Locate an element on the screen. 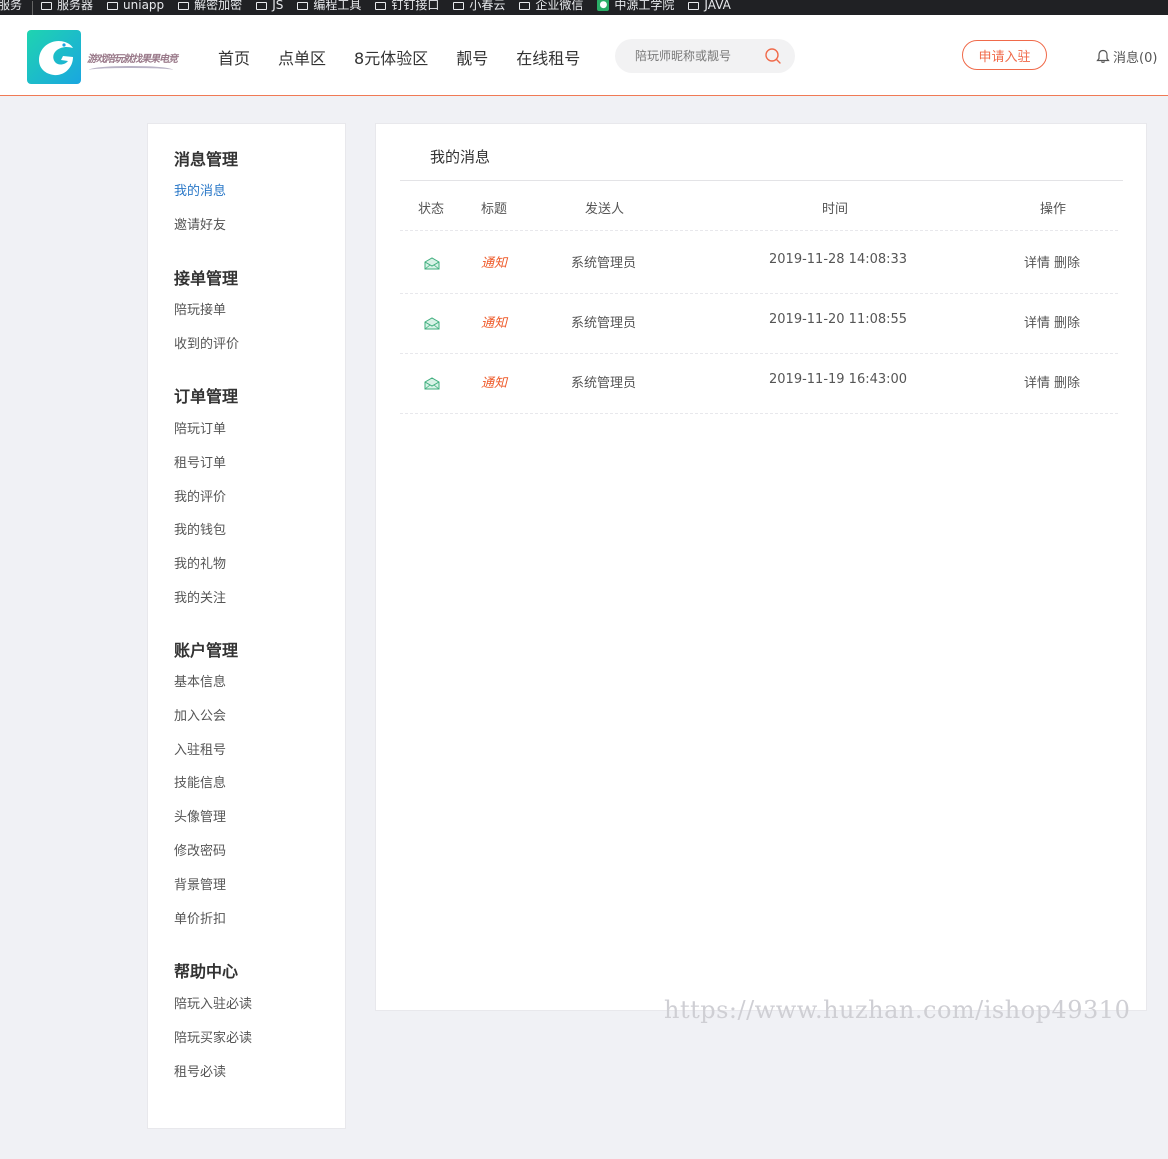  sidebar-item: 陪玩买家必读 is located at coordinates (213, 1036).